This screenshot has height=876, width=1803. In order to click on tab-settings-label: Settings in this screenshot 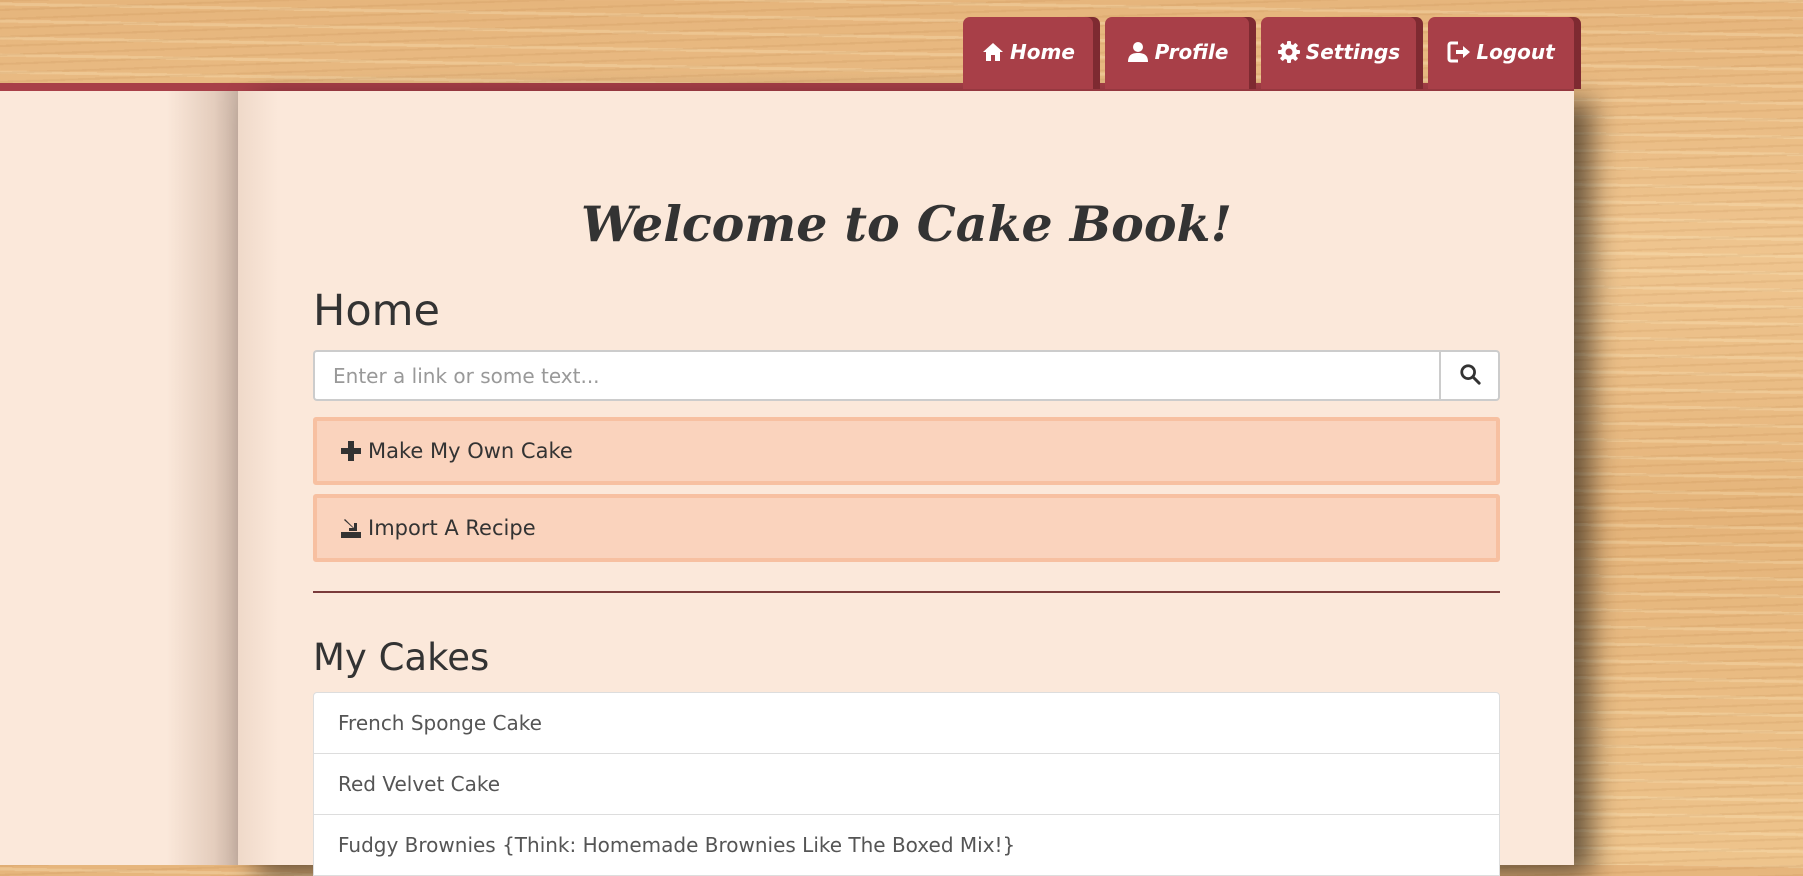, I will do `click(1353, 52)`.